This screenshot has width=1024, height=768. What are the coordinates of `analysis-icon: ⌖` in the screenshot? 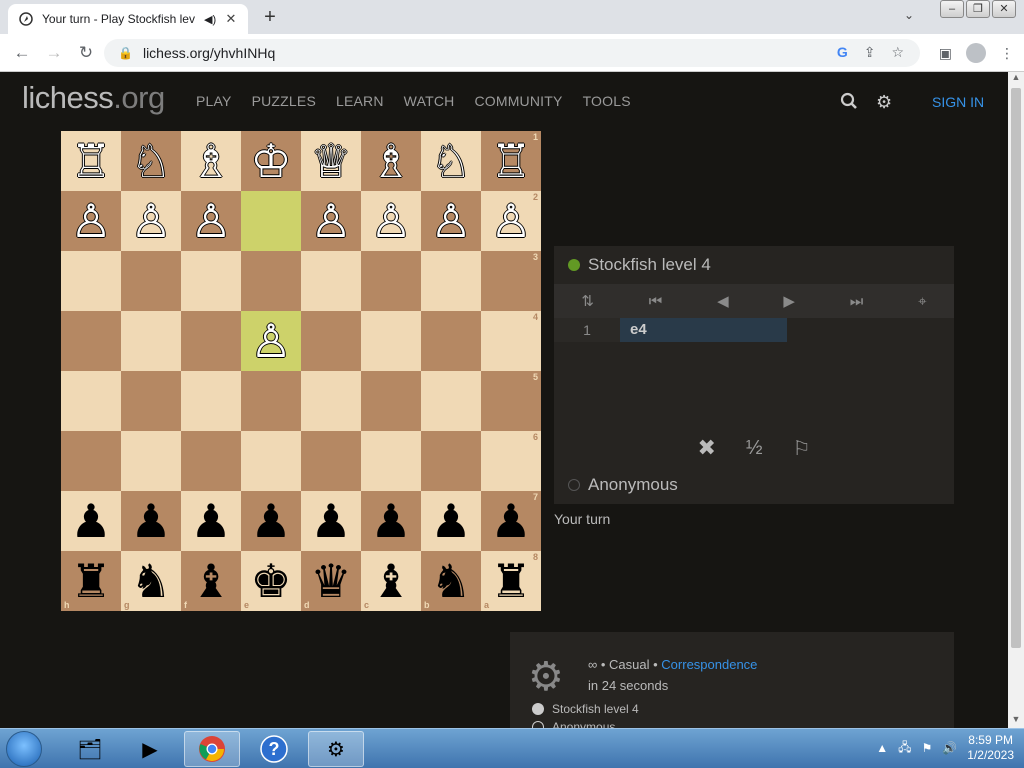 It's located at (922, 301).